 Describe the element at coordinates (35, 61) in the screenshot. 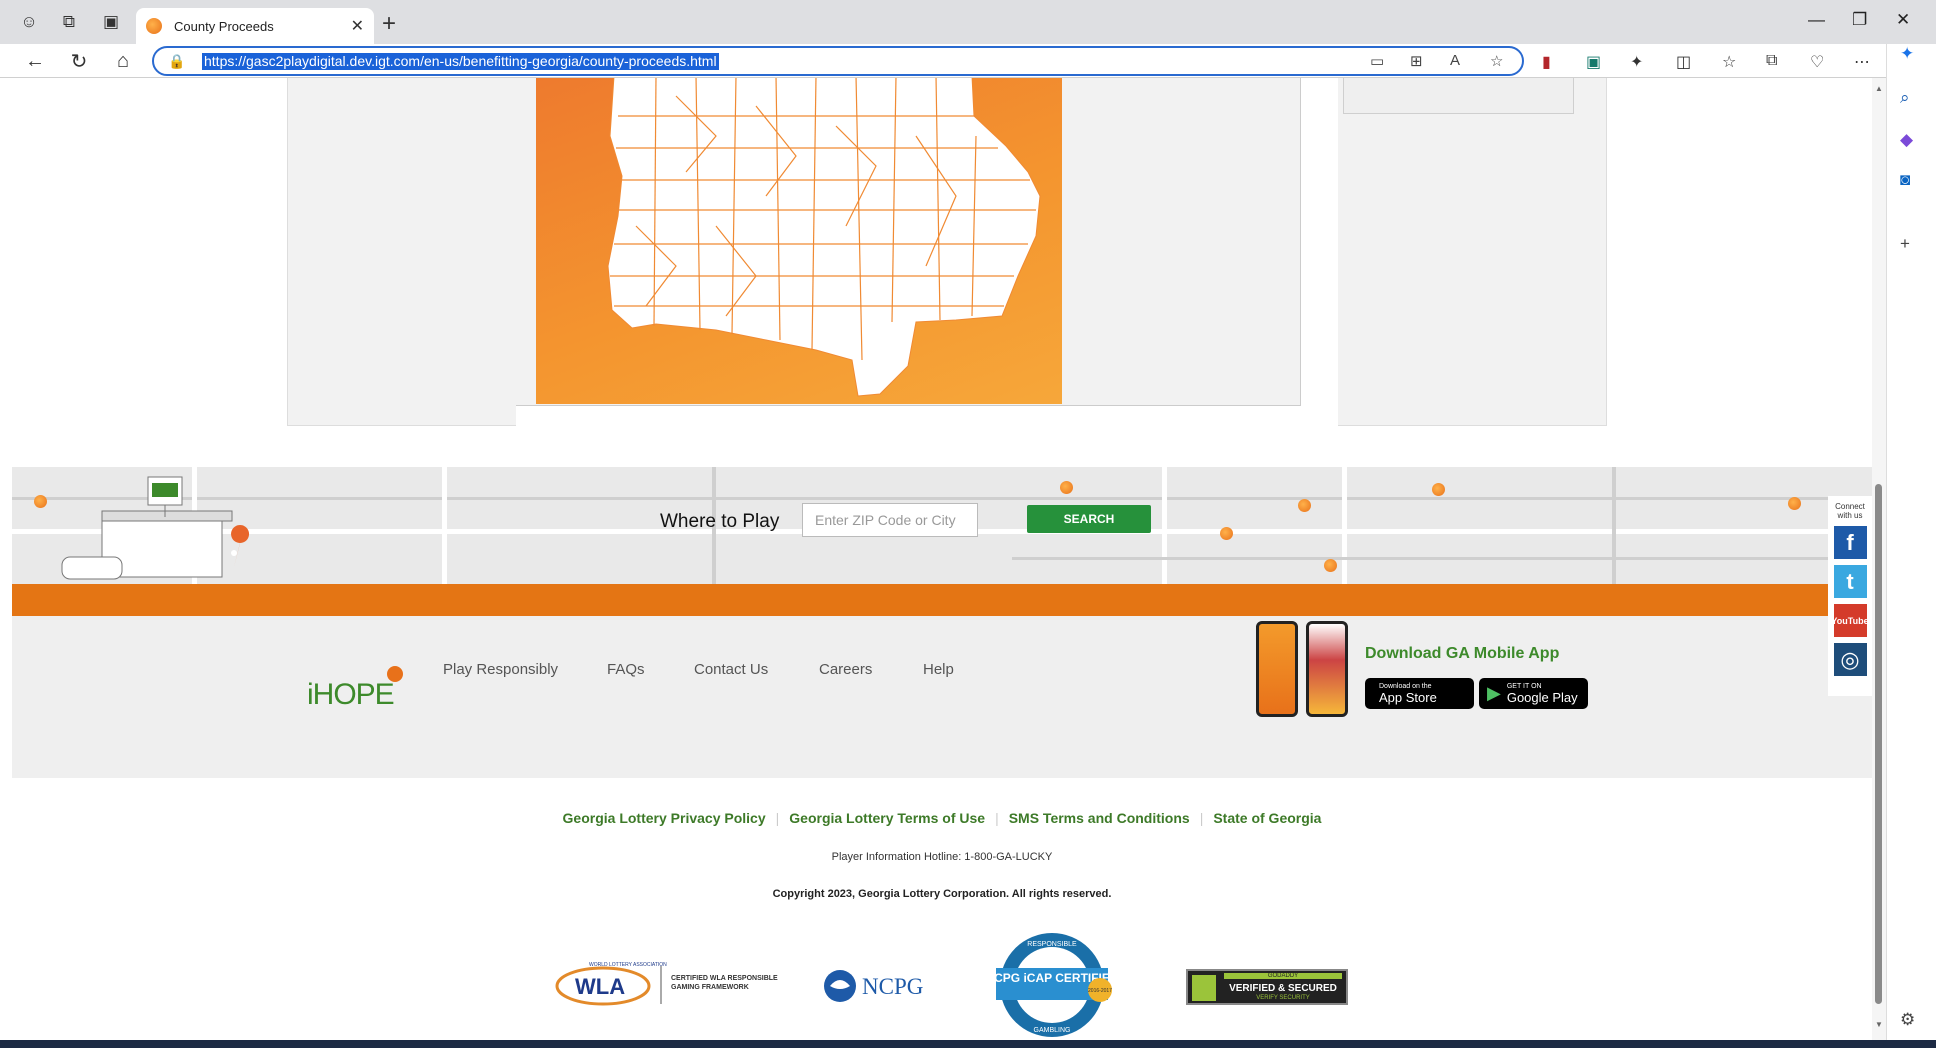

I see `back-icon: ←` at that location.